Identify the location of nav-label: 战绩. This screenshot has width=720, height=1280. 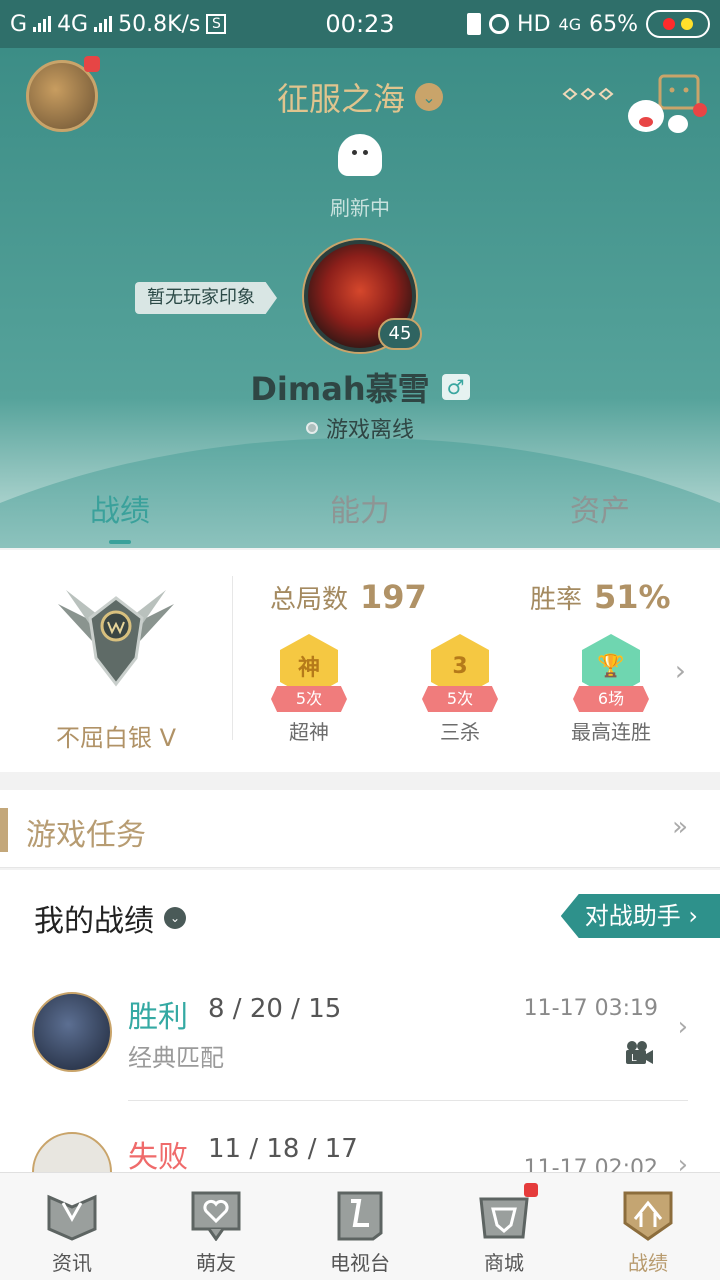
(648, 1263).